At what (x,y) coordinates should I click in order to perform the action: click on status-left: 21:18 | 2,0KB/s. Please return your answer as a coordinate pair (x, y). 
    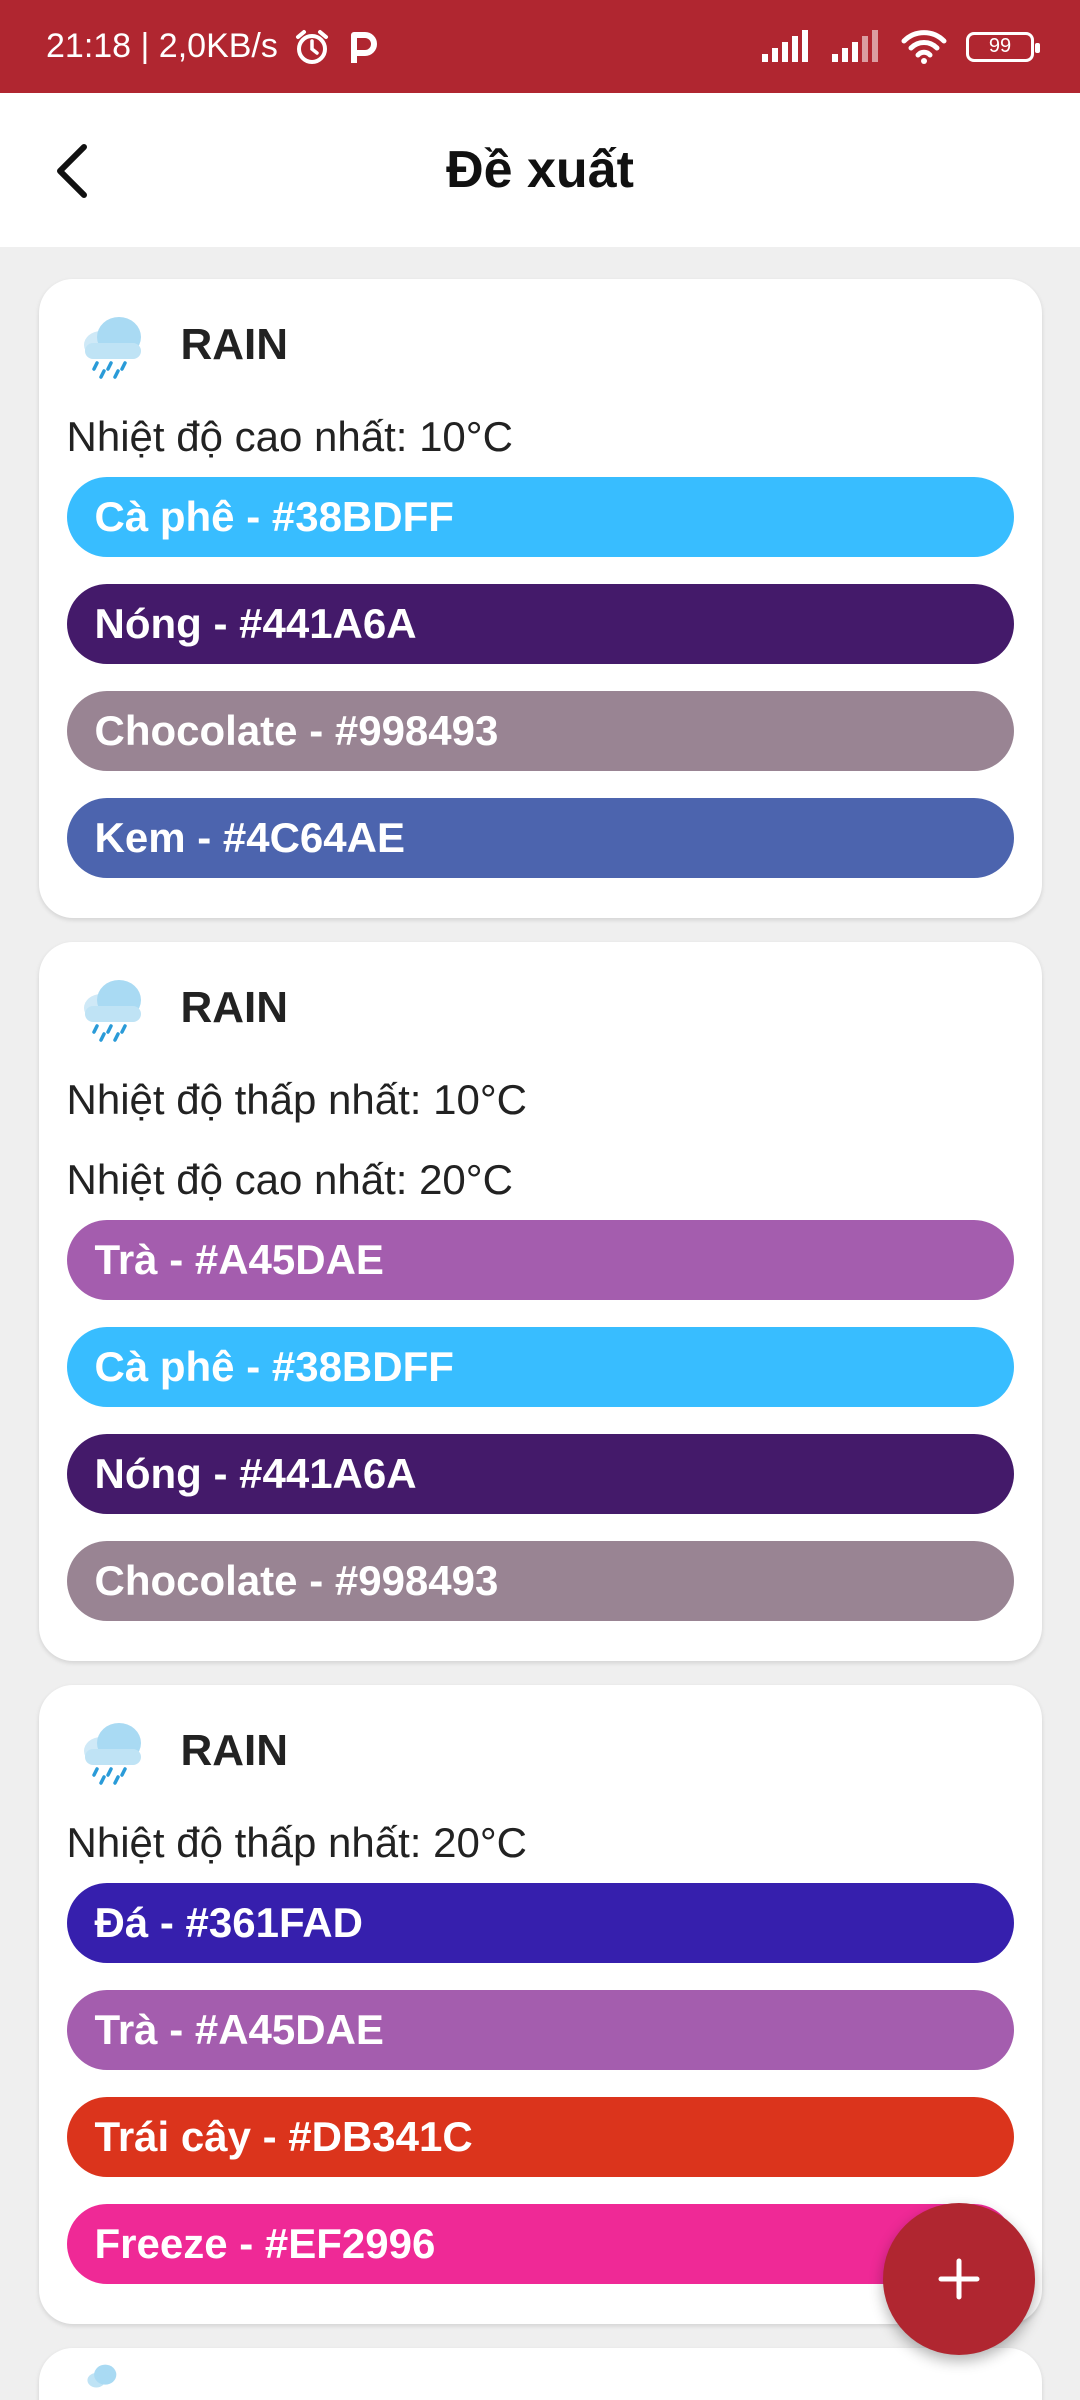
    Looking at the image, I should click on (213, 47).